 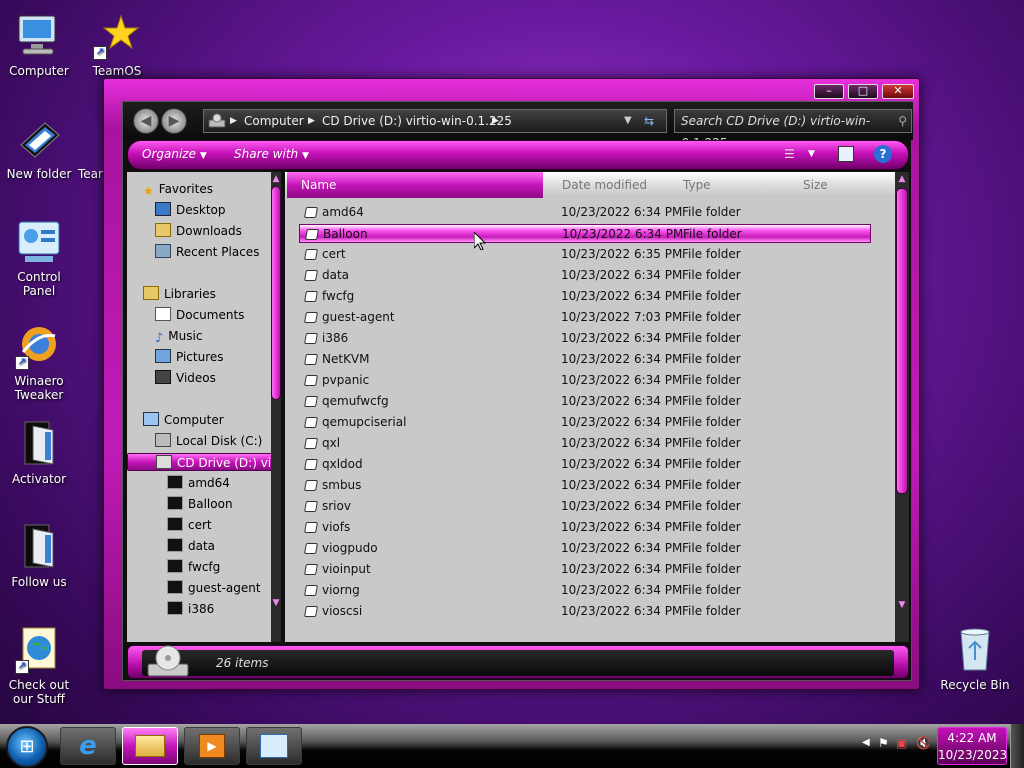 What do you see at coordinates (208, 441) in the screenshot?
I see `nav-local-disk: Local Disk (C:)` at bounding box center [208, 441].